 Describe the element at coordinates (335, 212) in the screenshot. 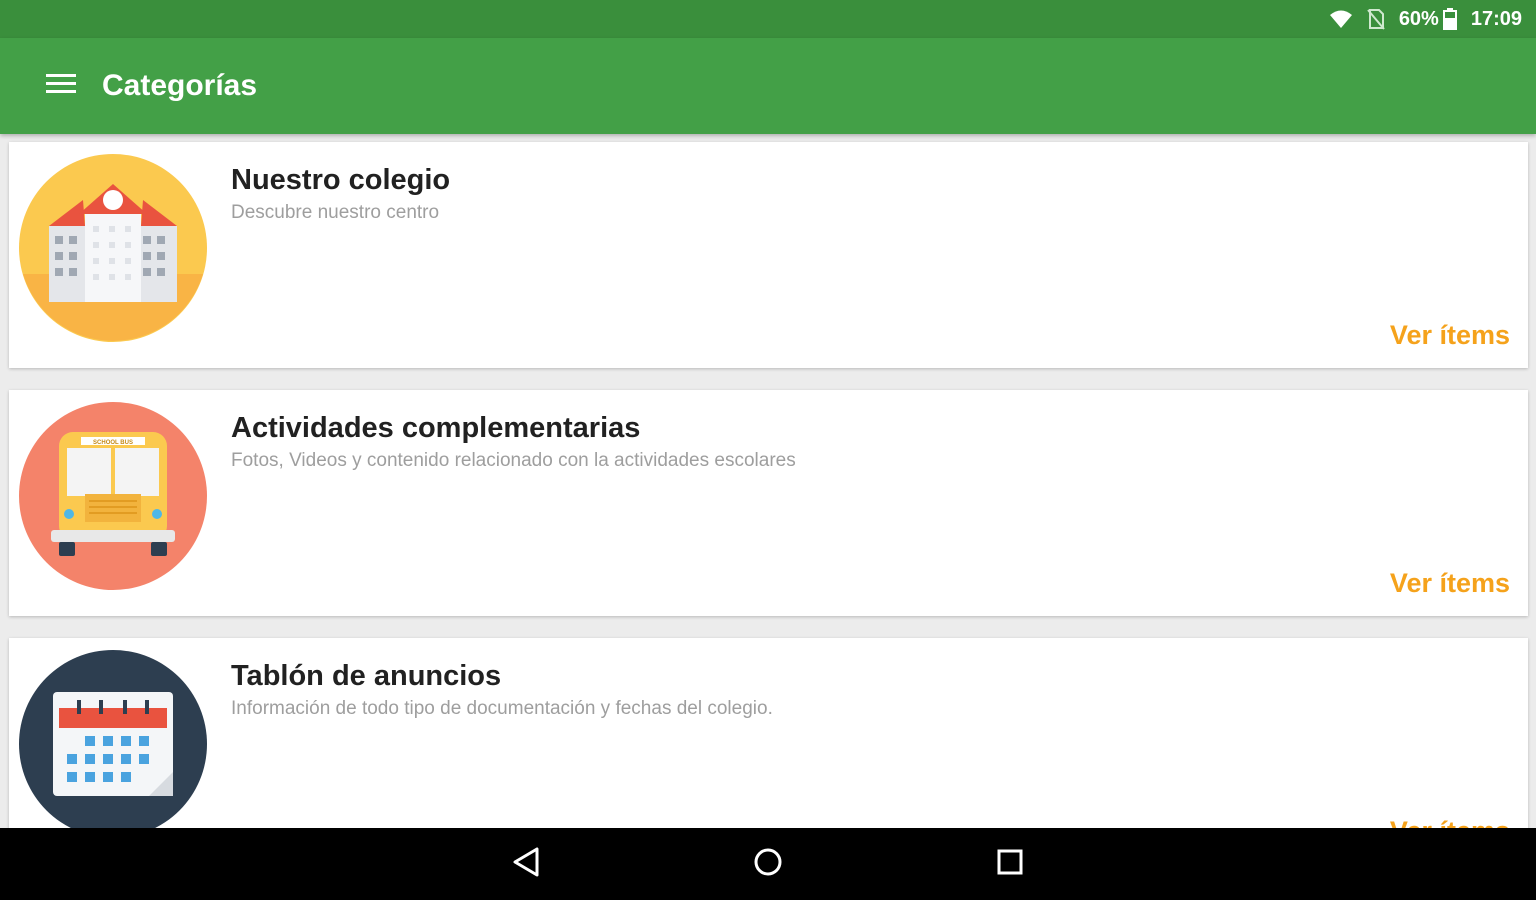

I see `card-subtitle: Descubre nuestro centro` at that location.